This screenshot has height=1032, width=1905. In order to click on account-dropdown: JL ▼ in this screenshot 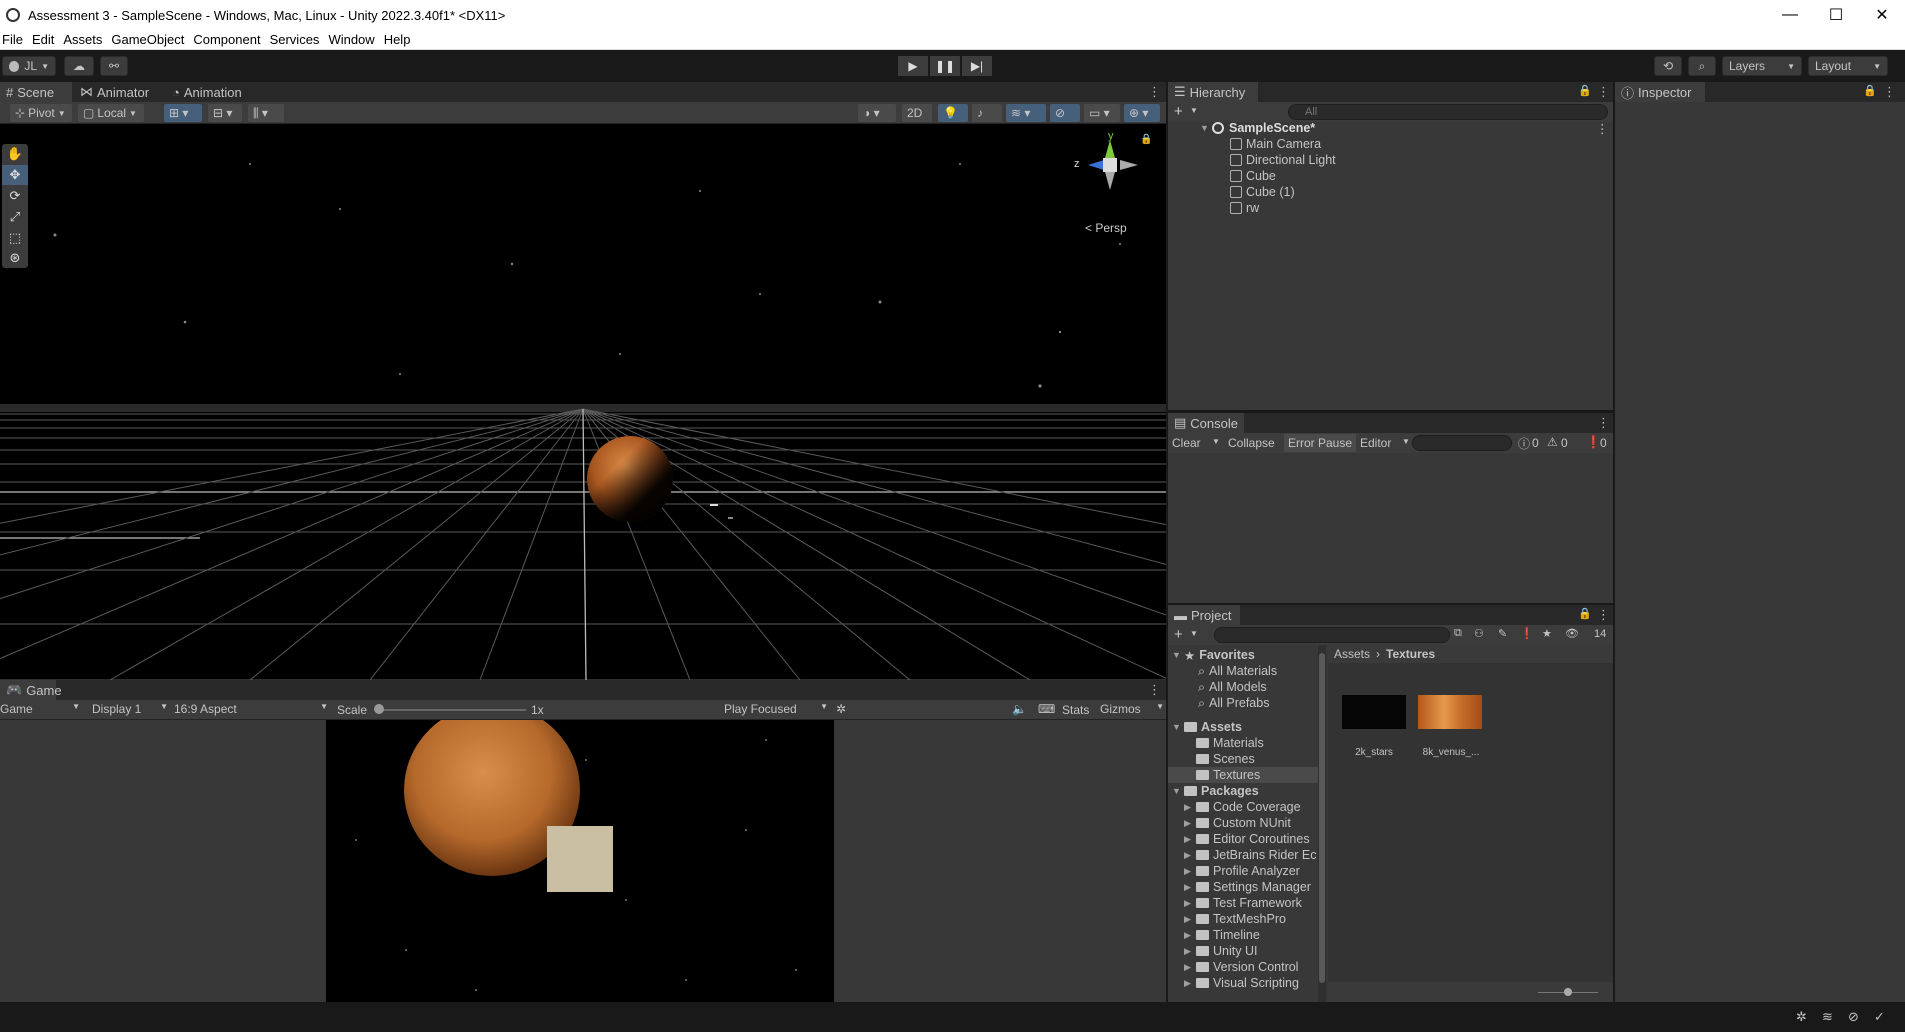, I will do `click(29, 66)`.